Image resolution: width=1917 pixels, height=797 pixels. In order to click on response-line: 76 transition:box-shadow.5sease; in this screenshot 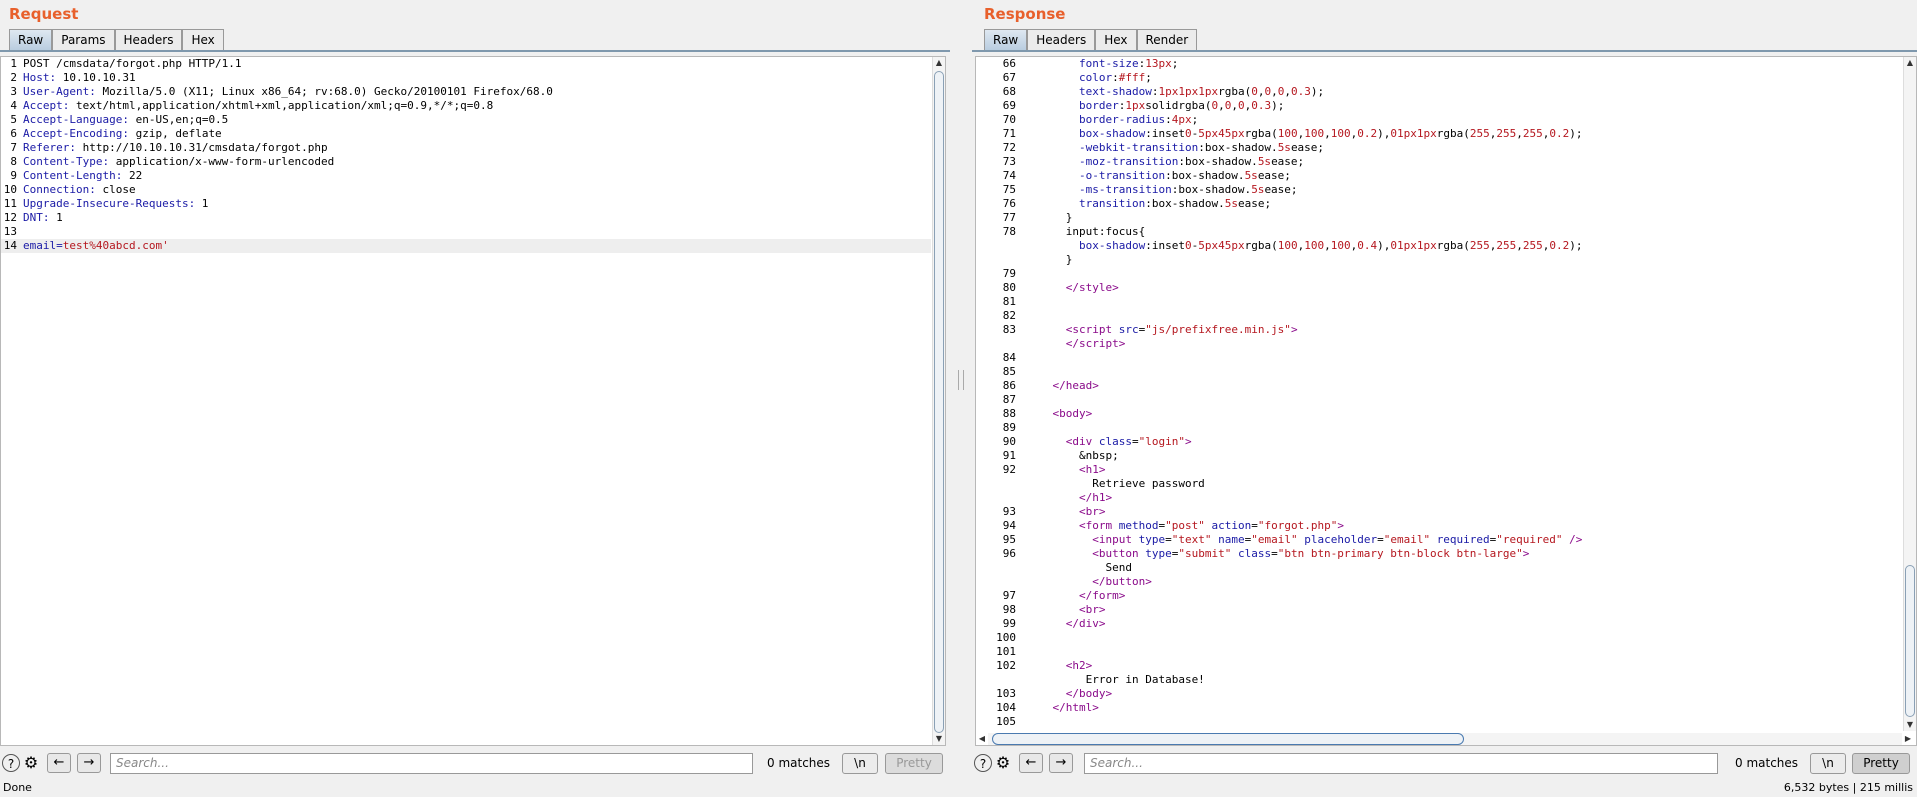, I will do `click(1438, 204)`.